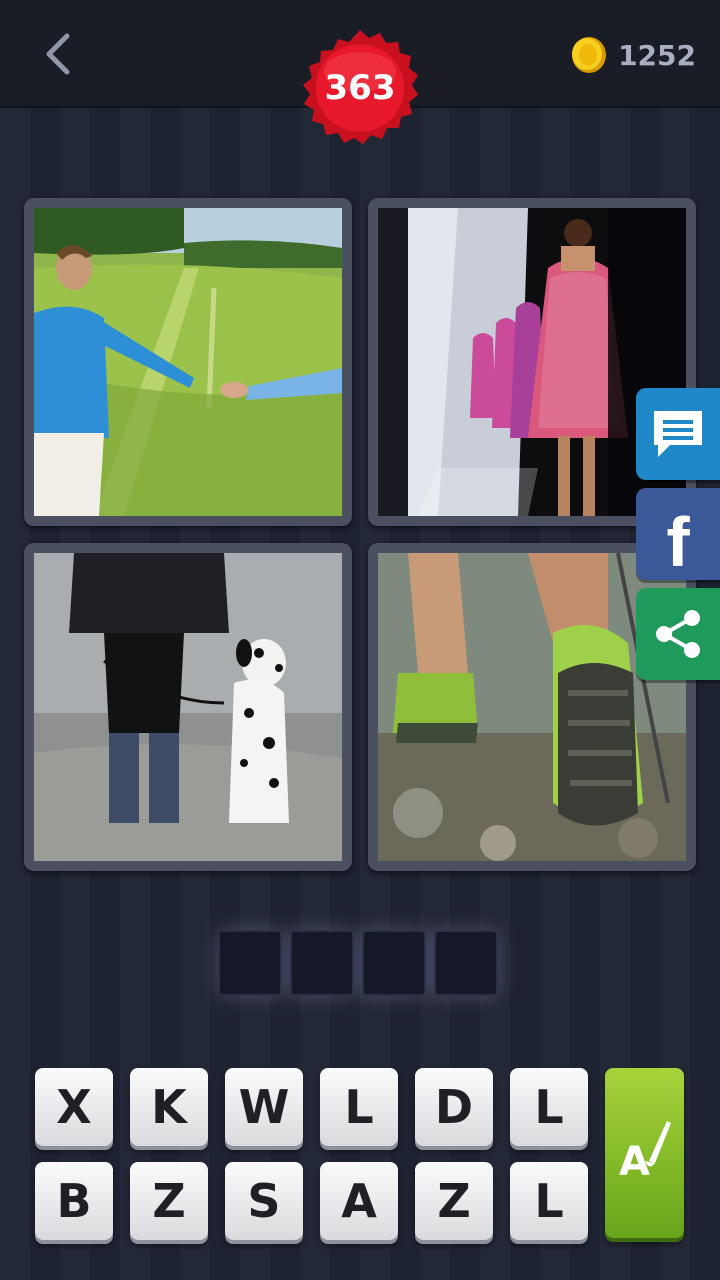 This screenshot has height=1280, width=720. Describe the element at coordinates (678, 542) in the screenshot. I see `facebook-icon: f` at that location.